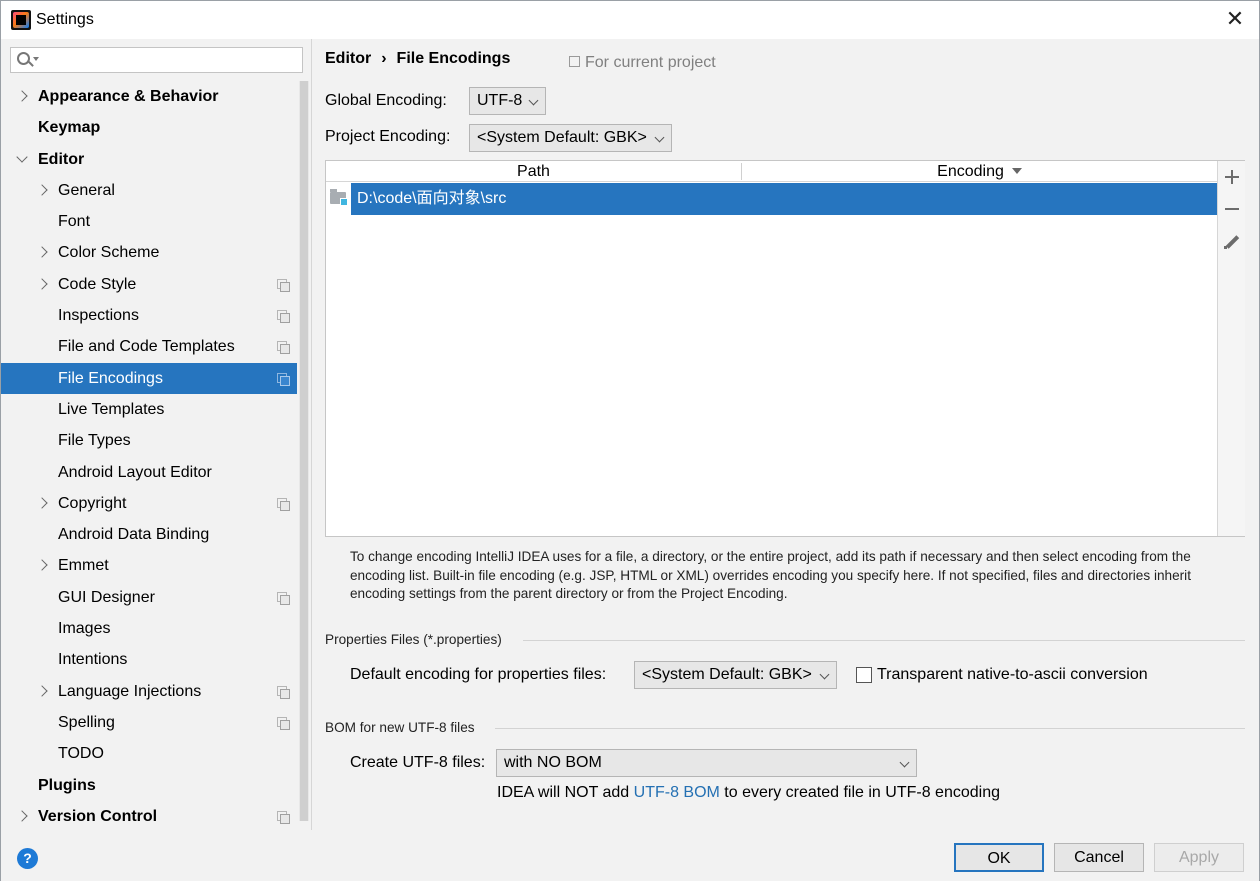  I want to click on cancel-button: Cancel, so click(1099, 857).